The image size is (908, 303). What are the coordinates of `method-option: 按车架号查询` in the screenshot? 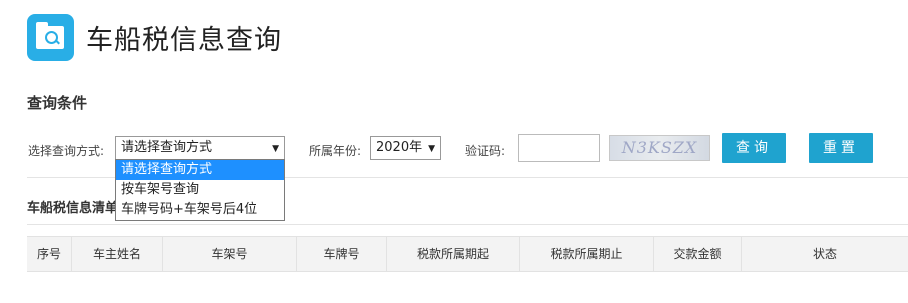 It's located at (200, 190).